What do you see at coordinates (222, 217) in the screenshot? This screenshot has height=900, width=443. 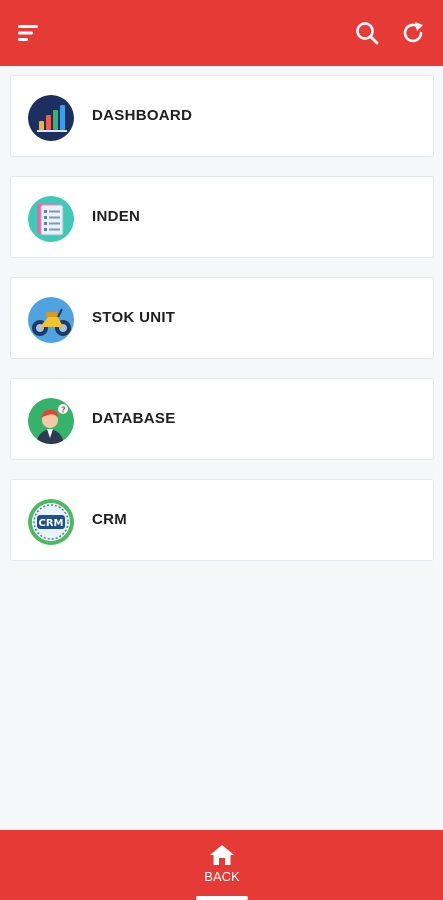 I see `menu-item-inden: INDEN` at bounding box center [222, 217].